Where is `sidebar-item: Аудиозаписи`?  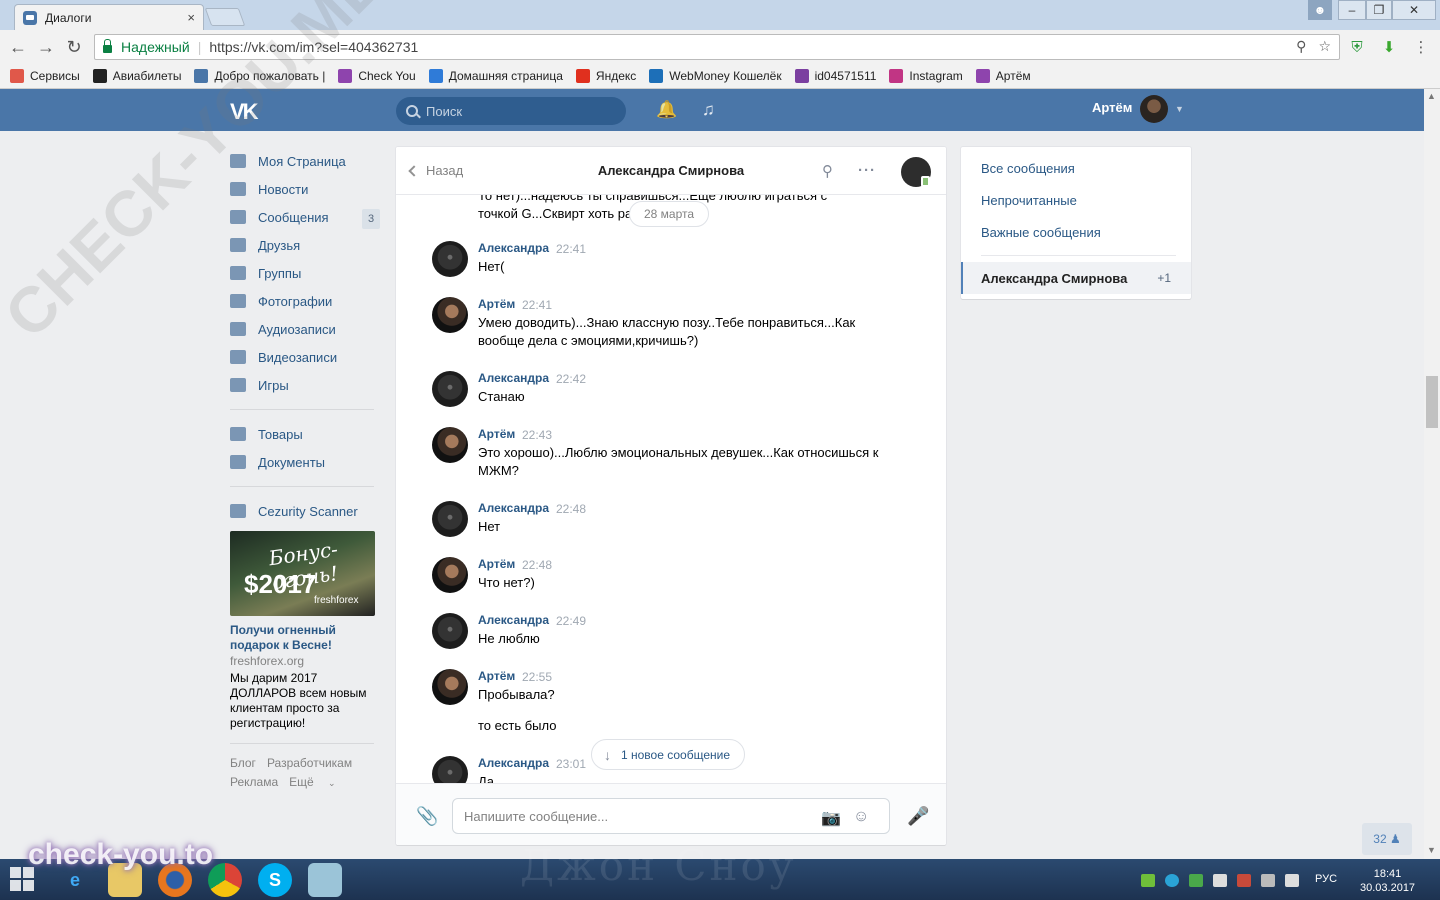 sidebar-item: Аудиозаписи is located at coordinates (305, 329).